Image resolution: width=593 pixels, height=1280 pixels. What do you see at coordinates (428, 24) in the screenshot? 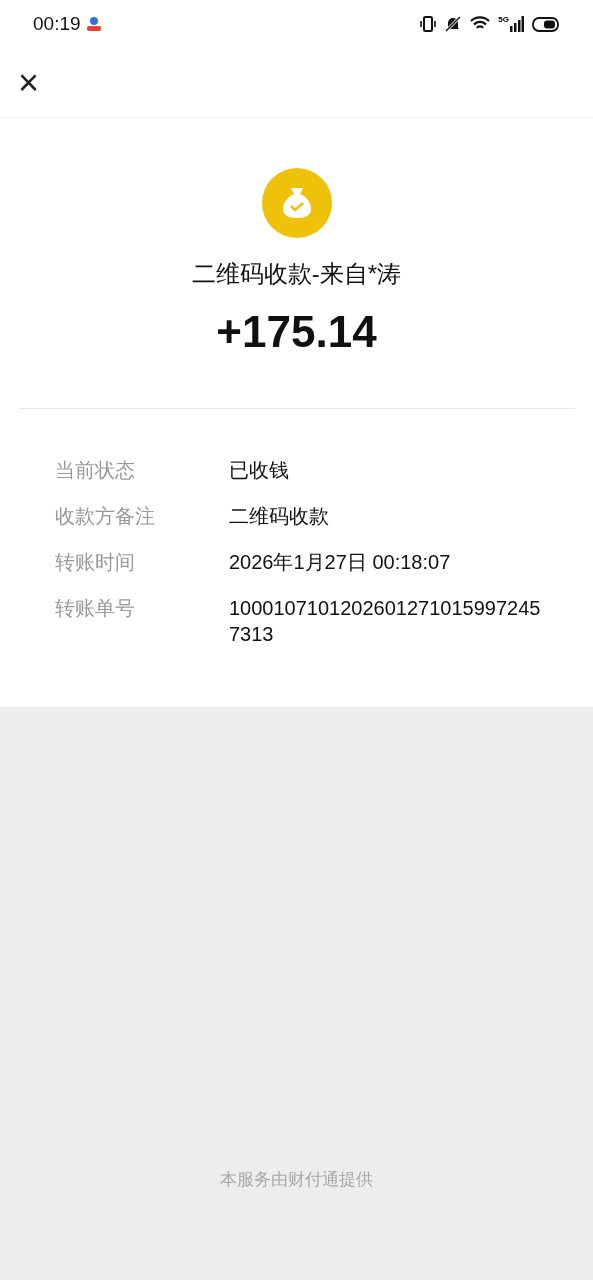
I see `vibrate-icon` at bounding box center [428, 24].